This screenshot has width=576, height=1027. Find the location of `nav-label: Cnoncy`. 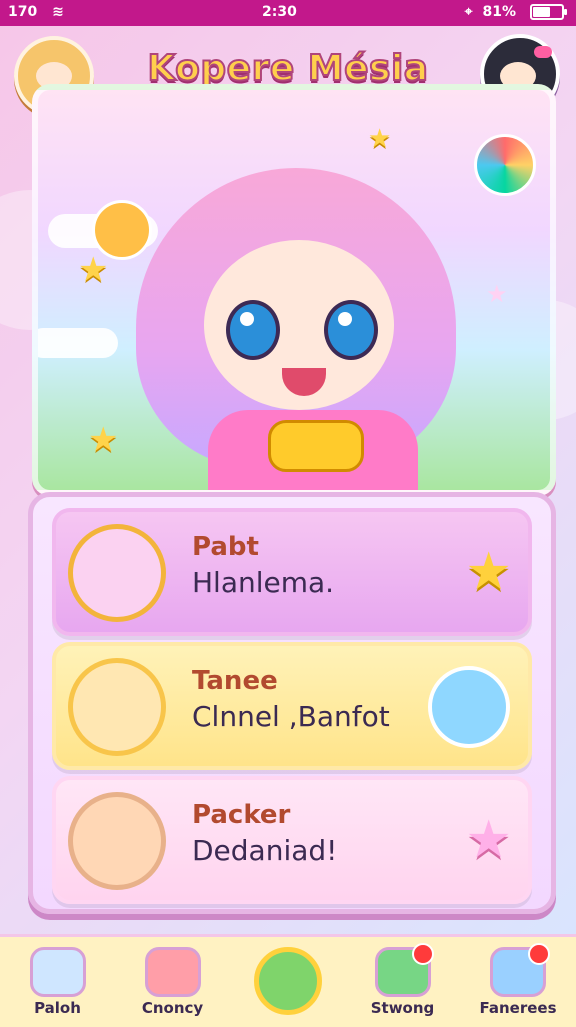

nav-label: Cnoncy is located at coordinates (172, 1008).